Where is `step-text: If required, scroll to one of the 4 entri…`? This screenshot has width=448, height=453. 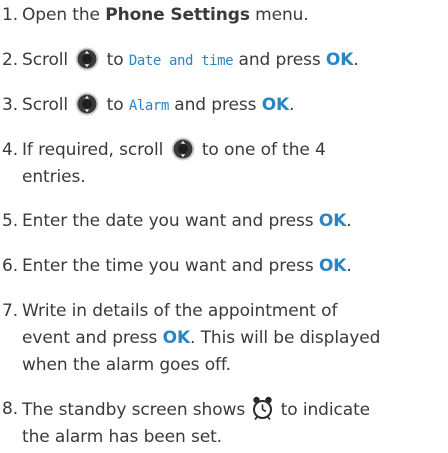 step-text: If required, scroll to one of the 4 entri… is located at coordinates (235, 164).